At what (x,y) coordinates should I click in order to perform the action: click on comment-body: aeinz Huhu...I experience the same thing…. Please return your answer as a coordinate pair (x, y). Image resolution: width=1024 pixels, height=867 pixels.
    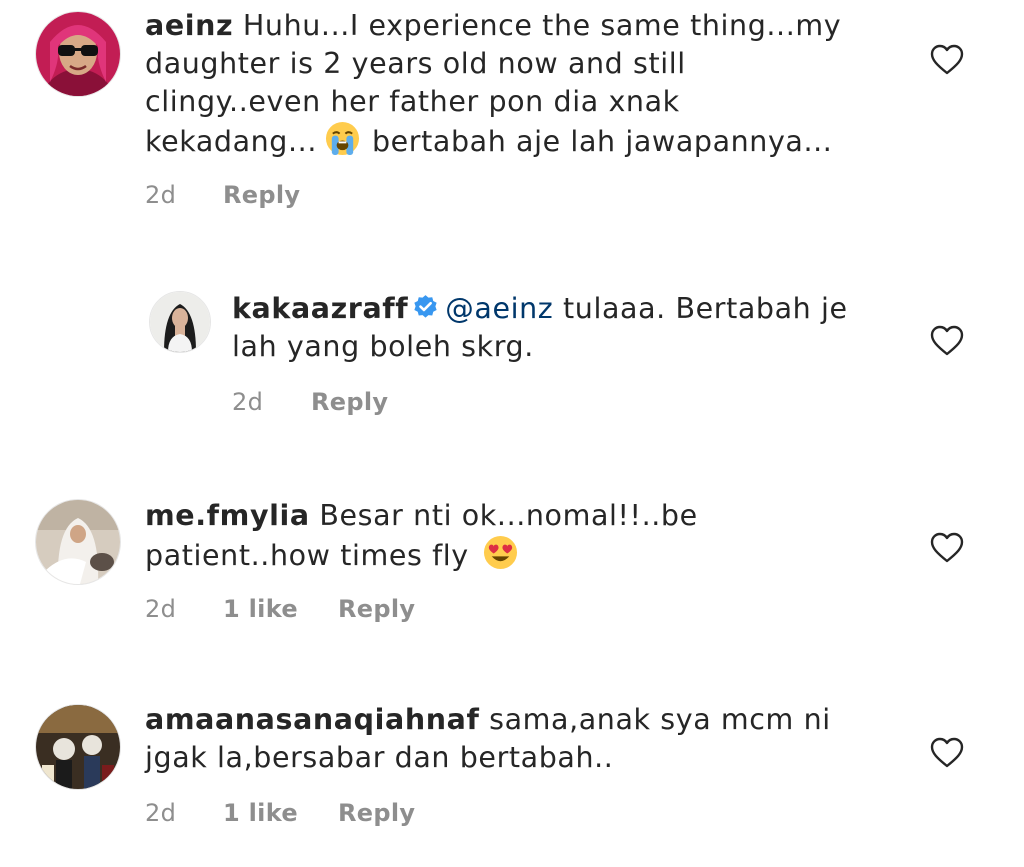
    Looking at the image, I should click on (493, 84).